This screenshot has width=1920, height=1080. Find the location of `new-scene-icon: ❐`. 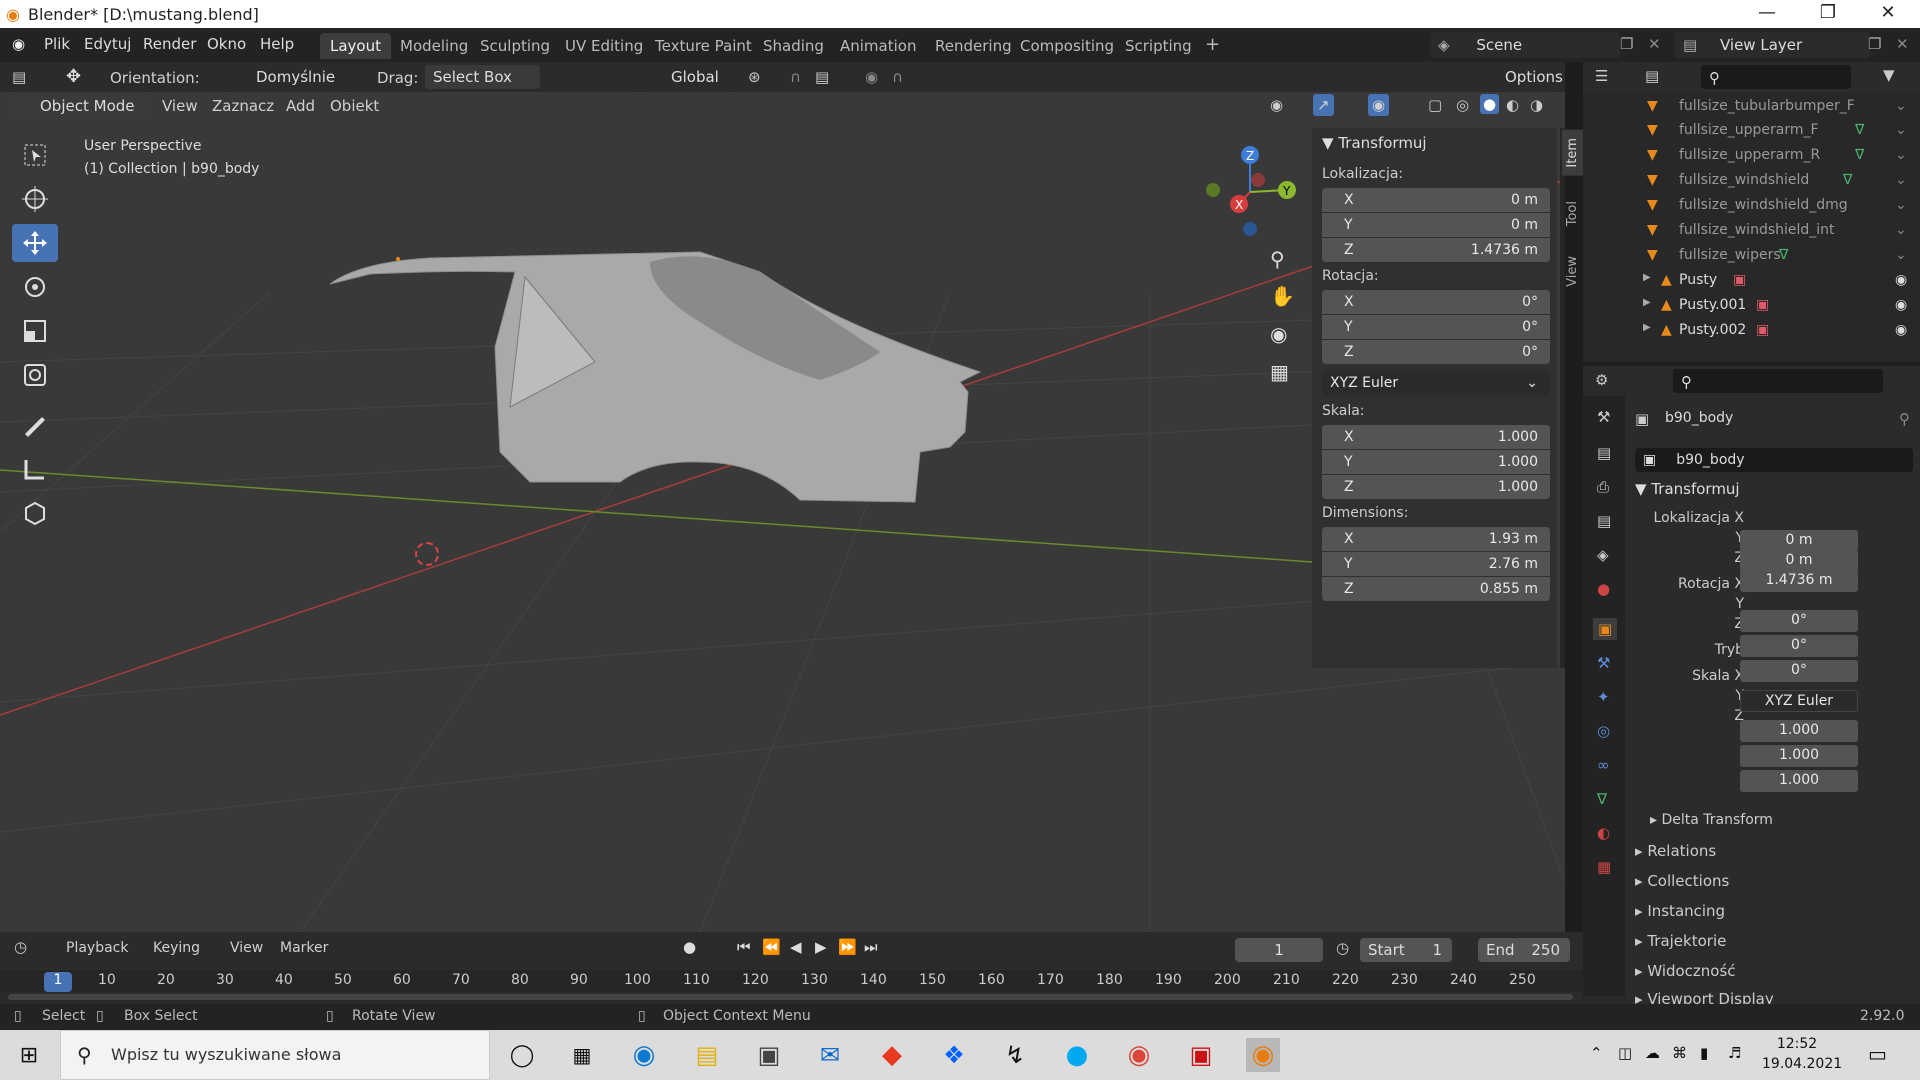

new-scene-icon: ❐ is located at coordinates (1626, 44).